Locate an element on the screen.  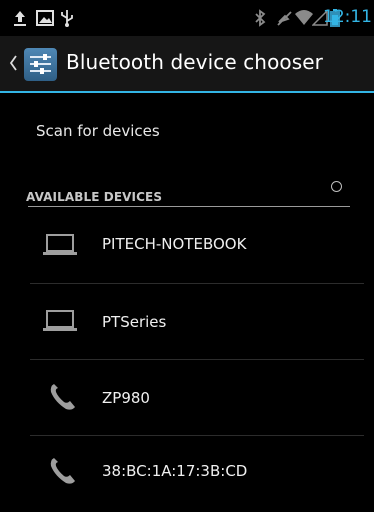
action-bar: Bluetooth device chooser is located at coordinates (187, 64).